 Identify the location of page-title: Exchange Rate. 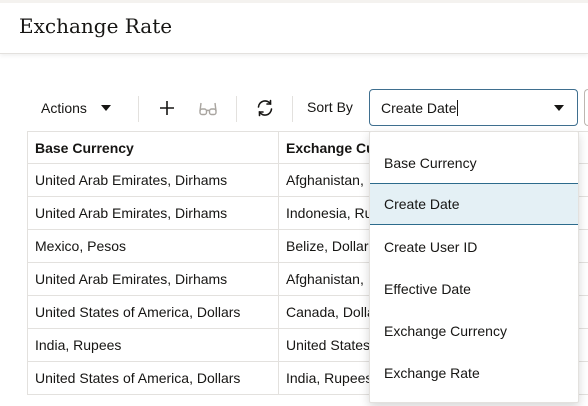
(96, 26).